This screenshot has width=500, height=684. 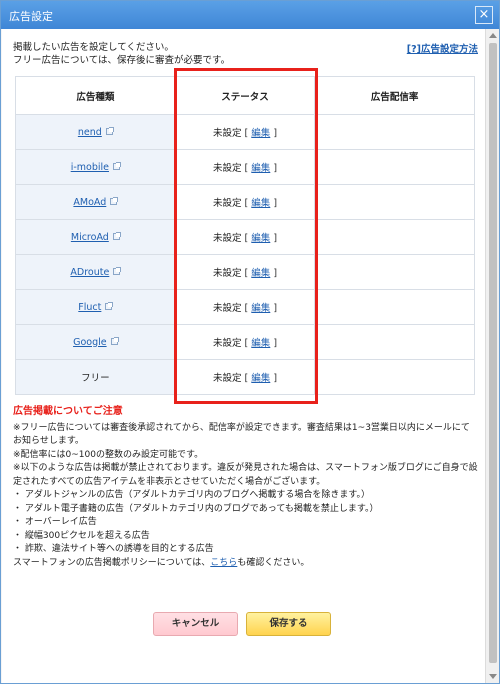 I want to click on edit-link-google: 編集, so click(x=260, y=343).